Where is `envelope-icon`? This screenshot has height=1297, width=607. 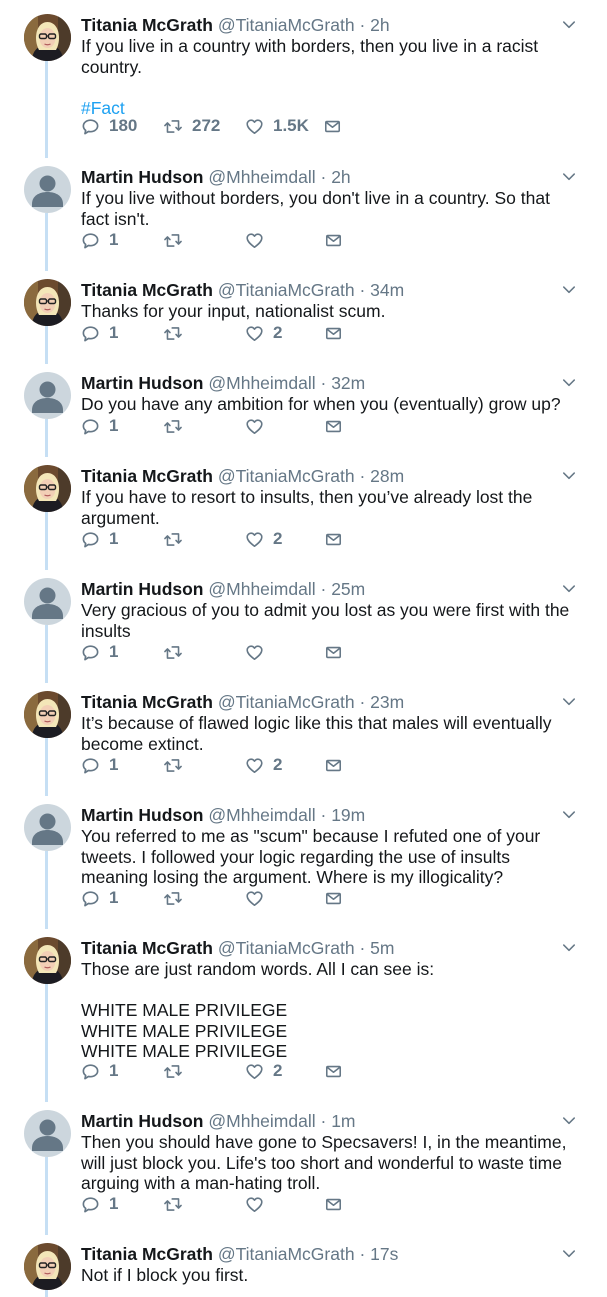 envelope-icon is located at coordinates (333, 240).